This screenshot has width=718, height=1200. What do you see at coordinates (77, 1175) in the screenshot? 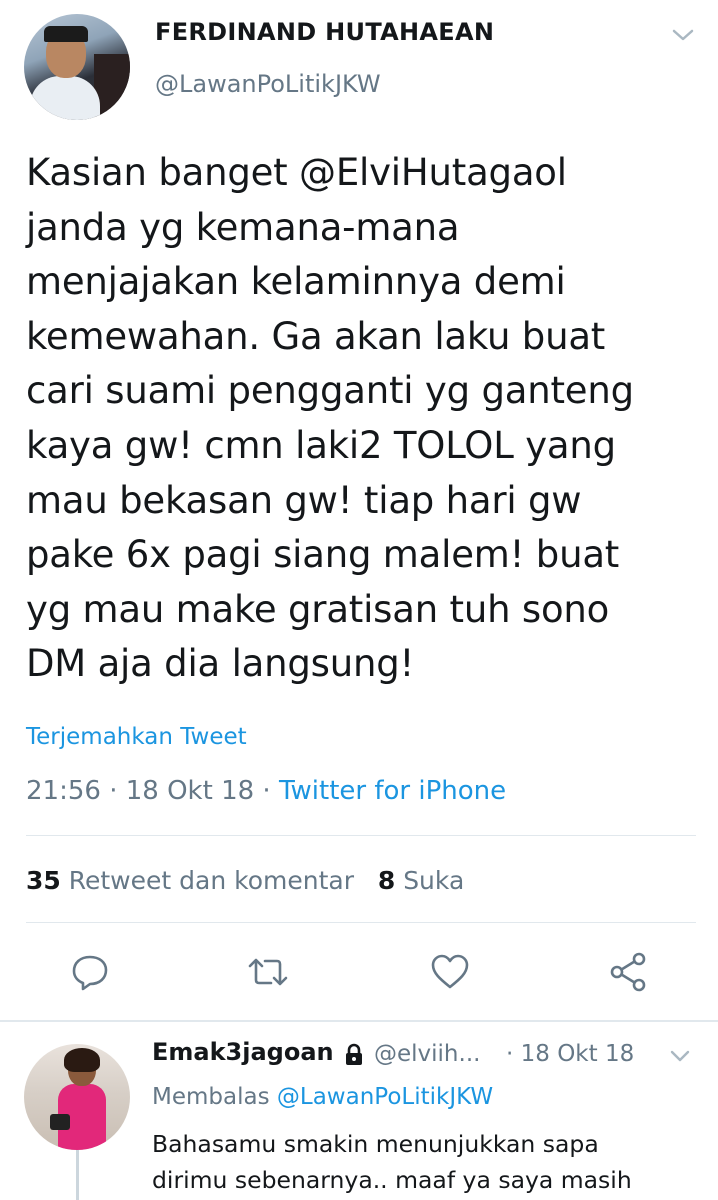
I see `thread-line` at bounding box center [77, 1175].